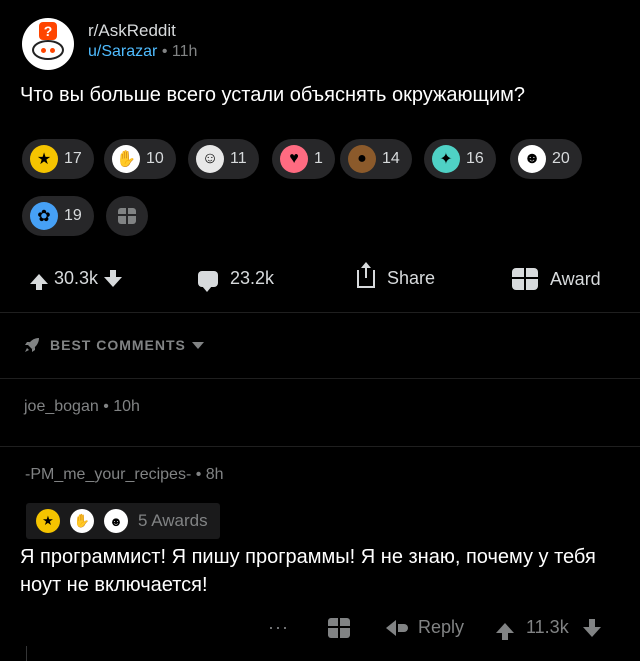 This screenshot has width=640, height=661. I want to click on helpful-award-icon: ✿, so click(44, 216).